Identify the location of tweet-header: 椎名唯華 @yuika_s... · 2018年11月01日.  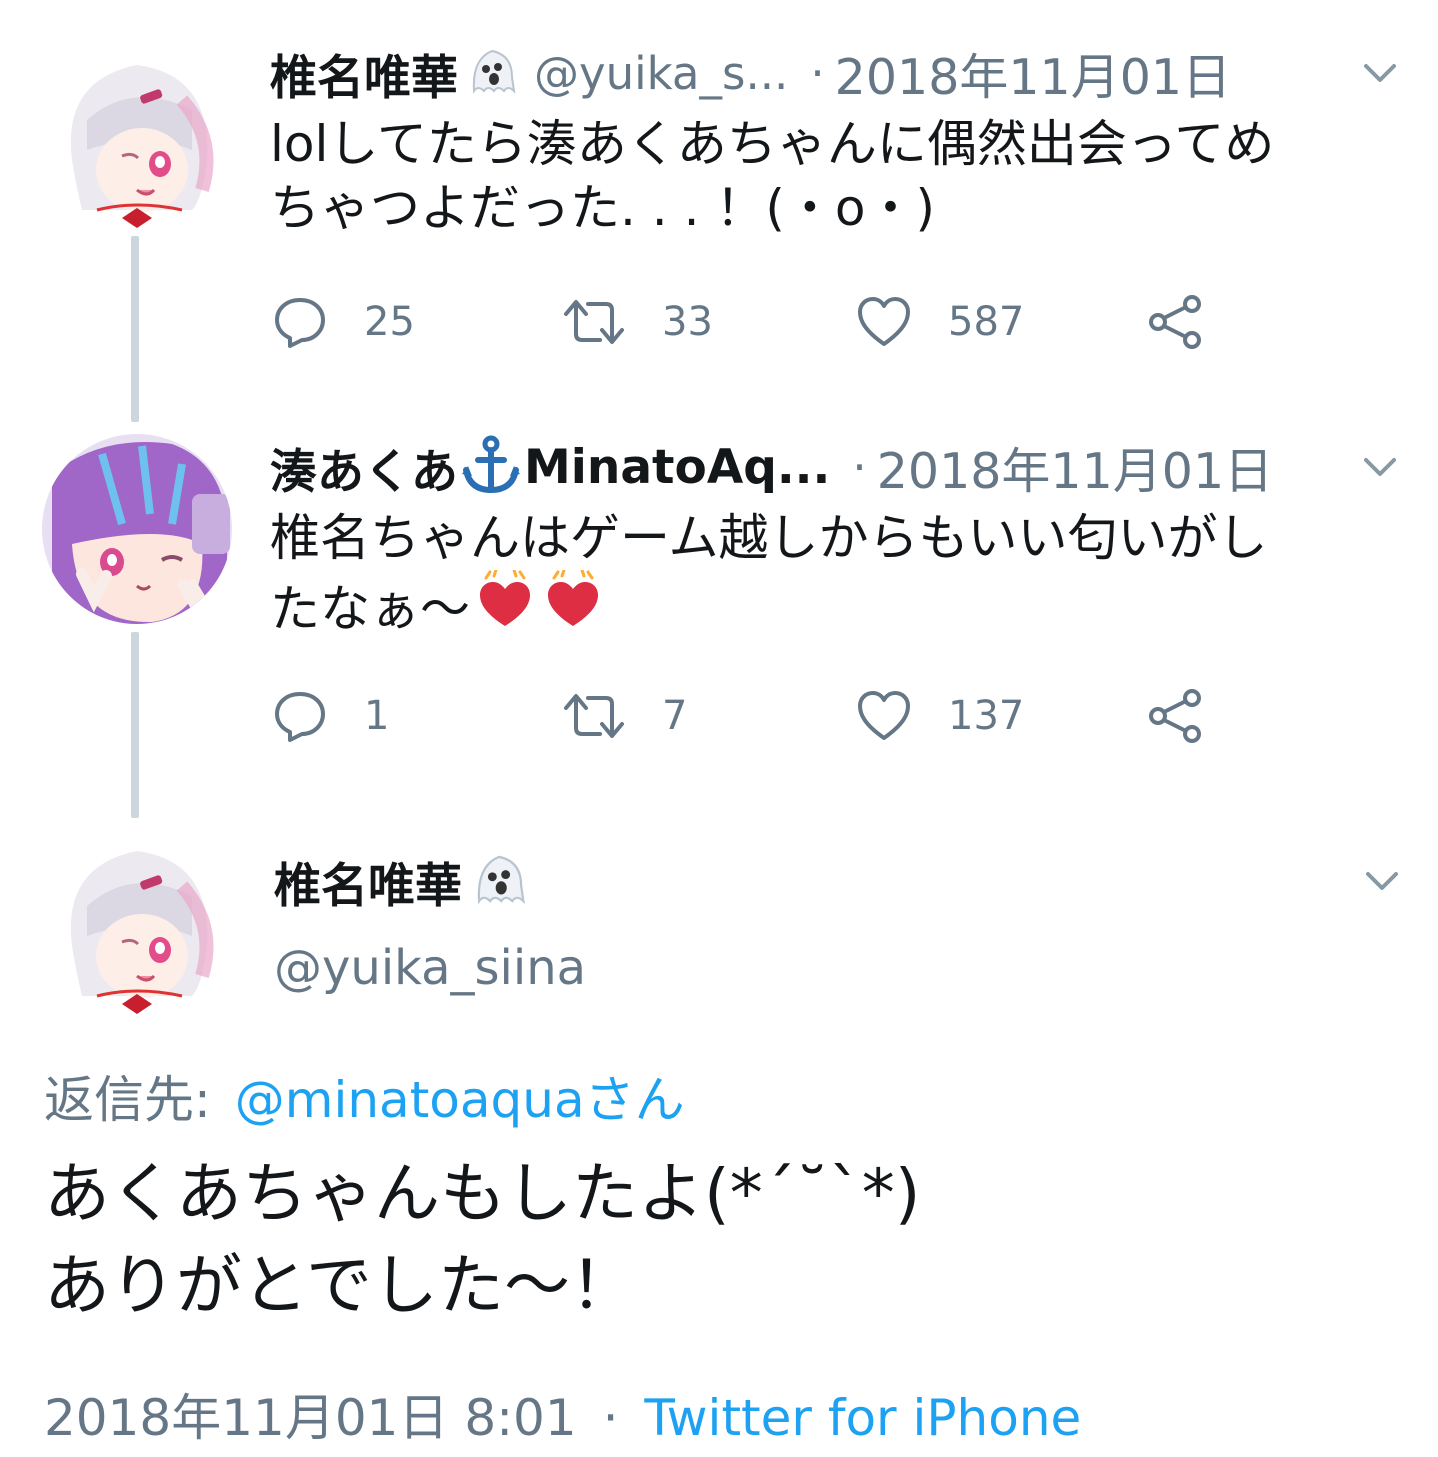
(750, 73).